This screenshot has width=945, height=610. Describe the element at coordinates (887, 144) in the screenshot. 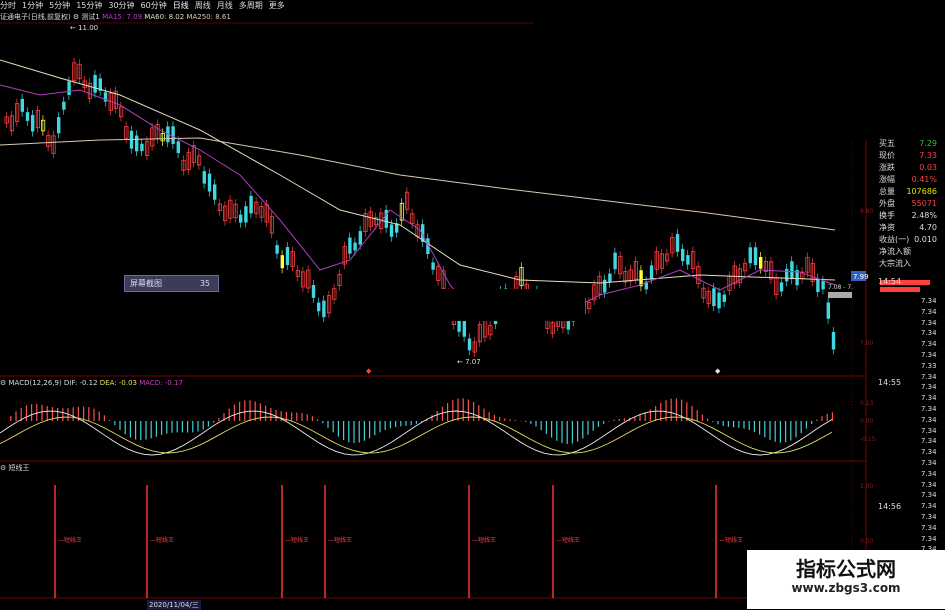

I see `quote-label: 买五` at that location.